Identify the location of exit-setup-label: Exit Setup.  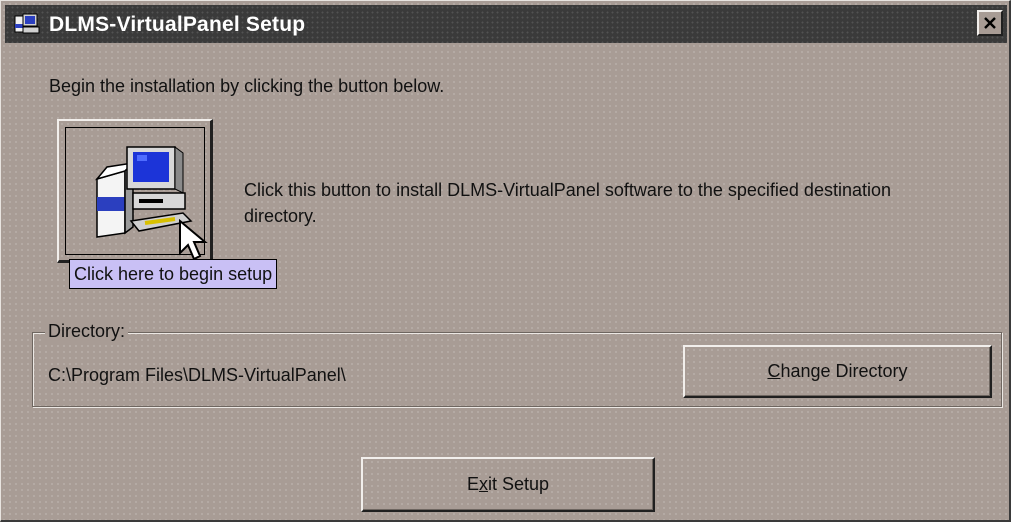
(508, 484).